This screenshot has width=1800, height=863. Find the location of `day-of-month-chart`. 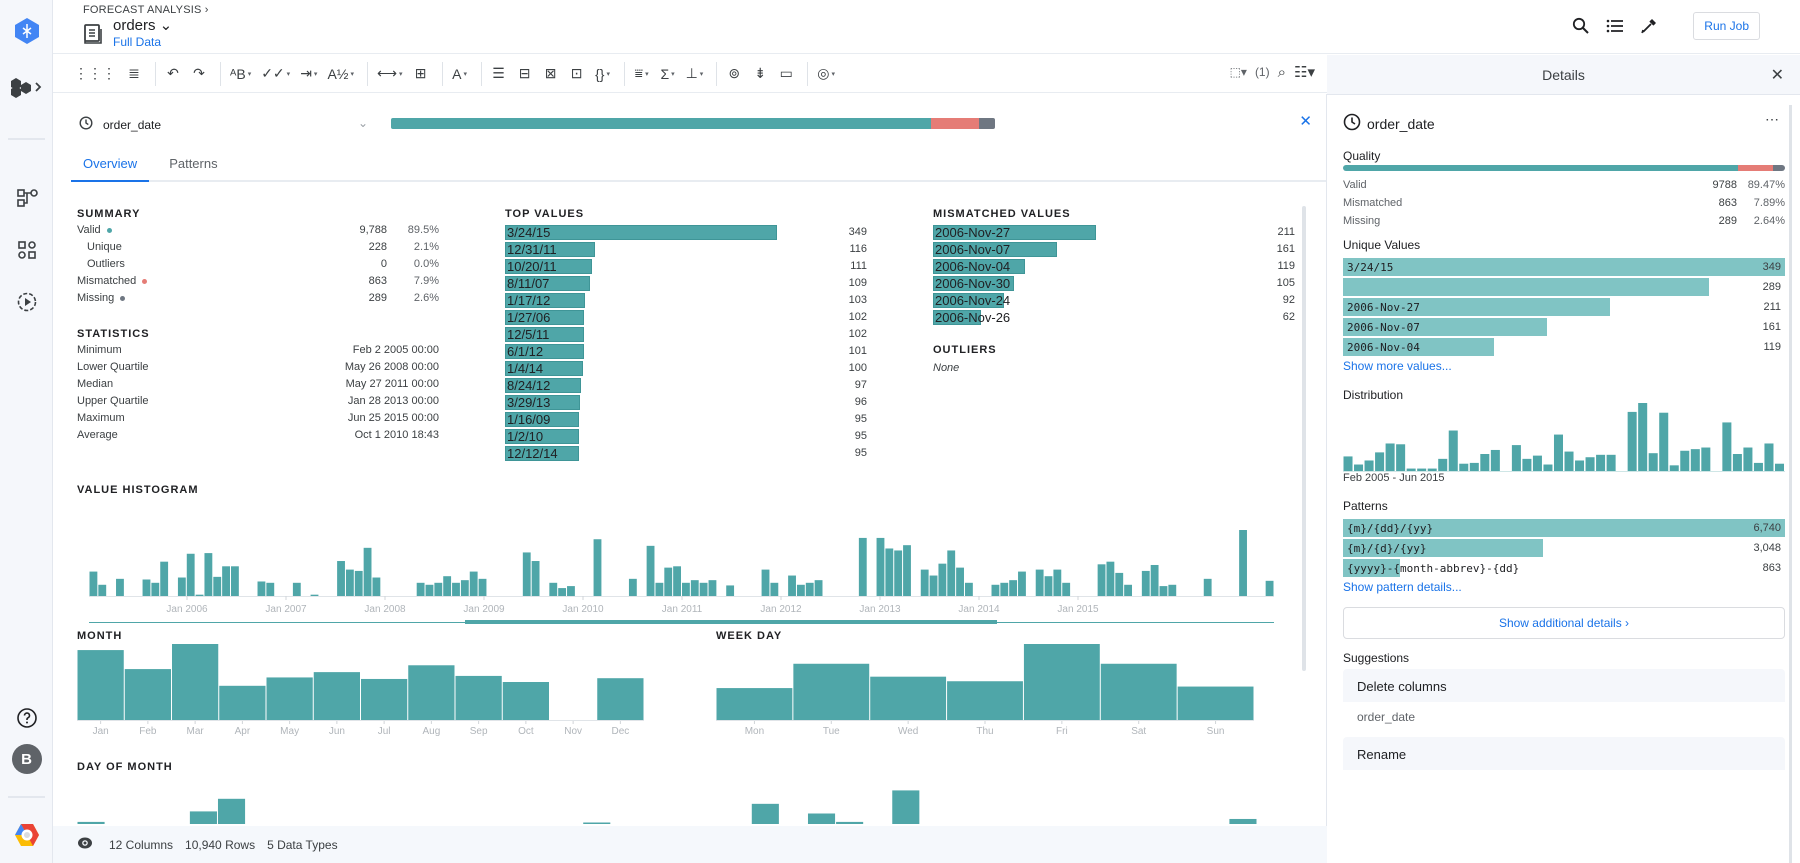

day-of-month-chart is located at coordinates (687, 799).